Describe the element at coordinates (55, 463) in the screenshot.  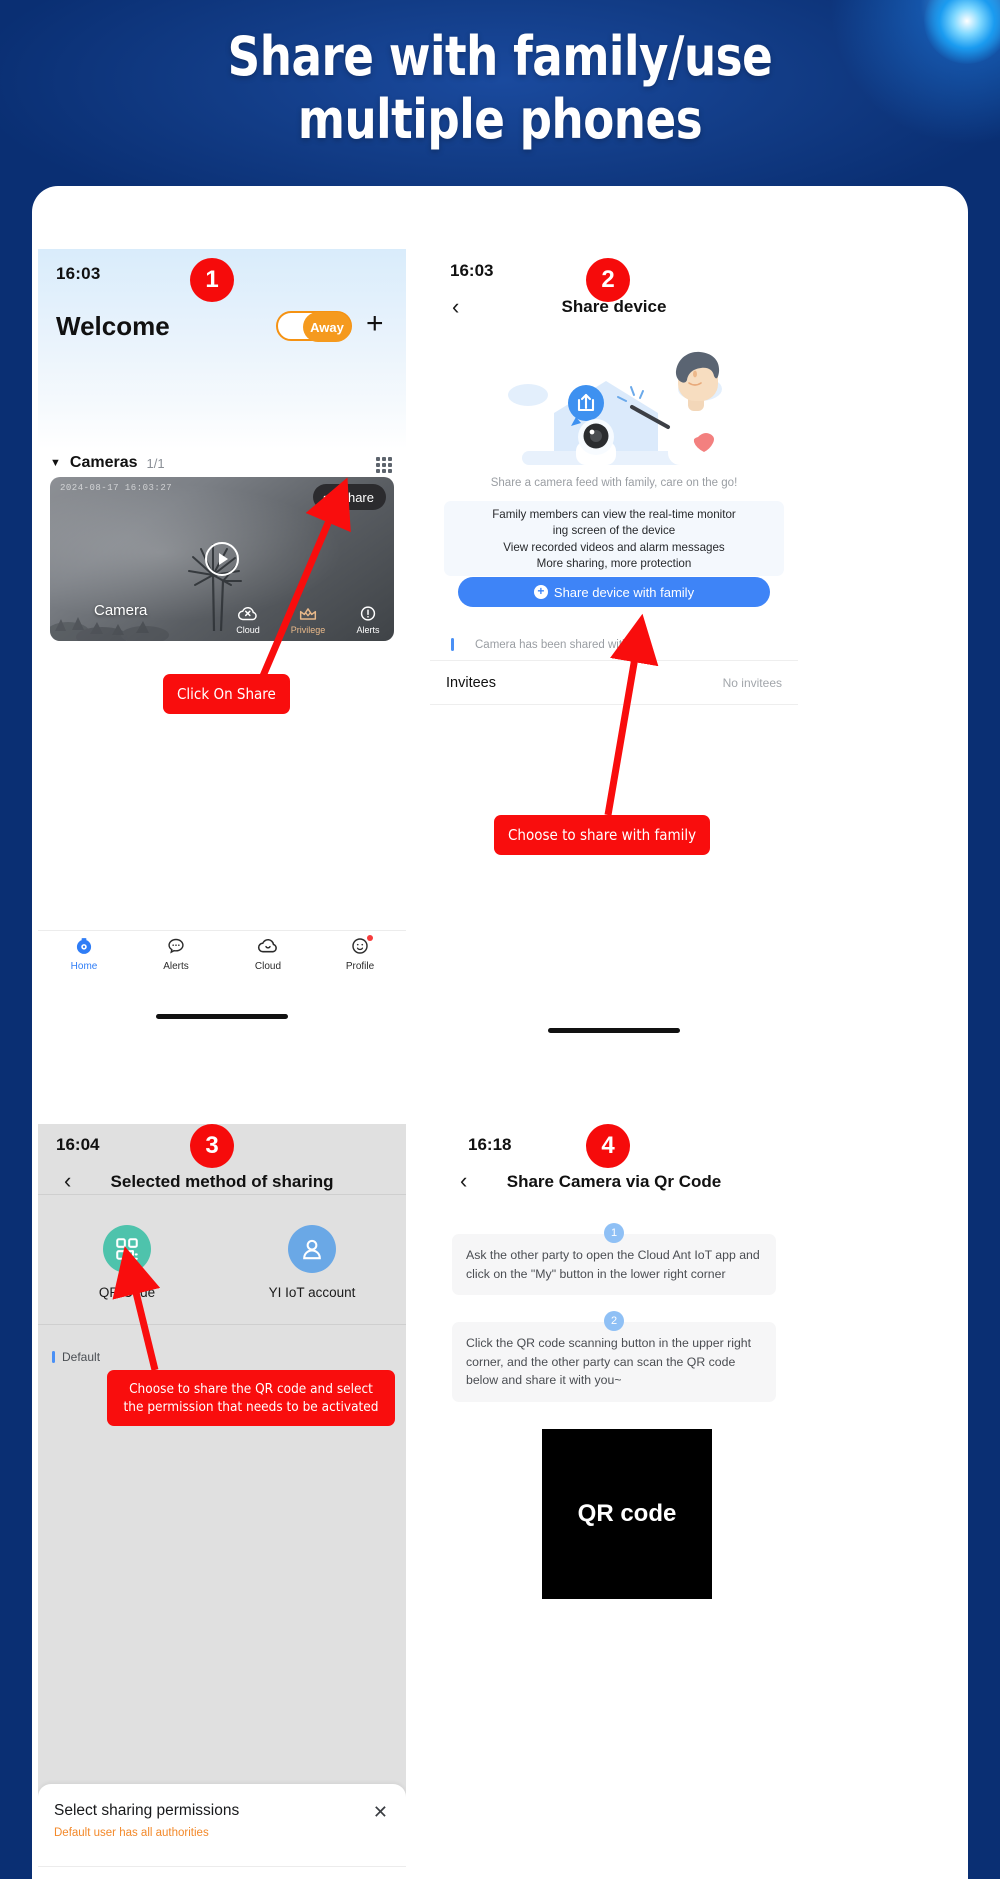
I see `chevron-down-icon: ▼` at that location.